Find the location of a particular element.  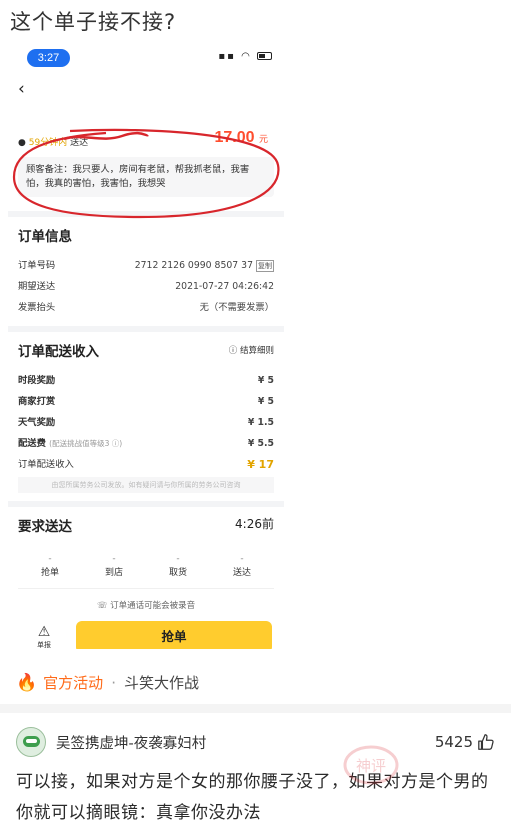

income-row: 时段奖励 ¥ 5 is located at coordinates (146, 380).